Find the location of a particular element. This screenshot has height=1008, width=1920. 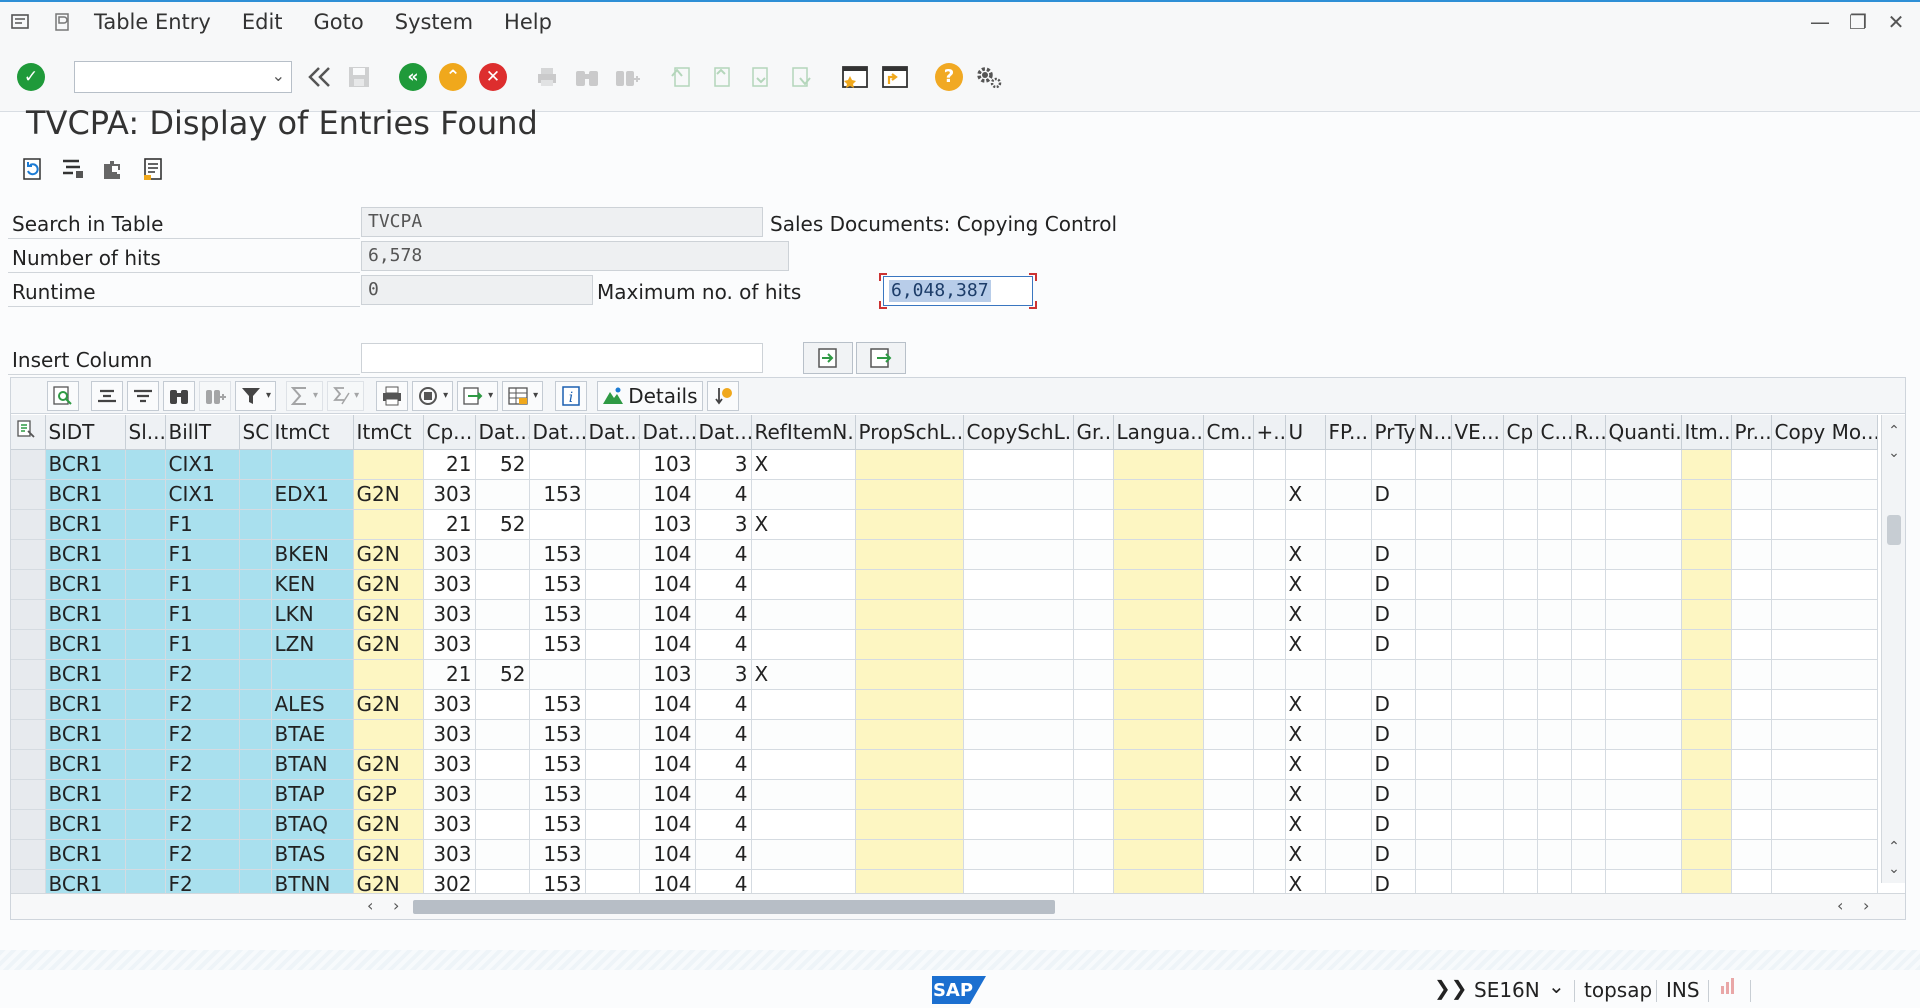

document-button is located at coordinates (153, 169).